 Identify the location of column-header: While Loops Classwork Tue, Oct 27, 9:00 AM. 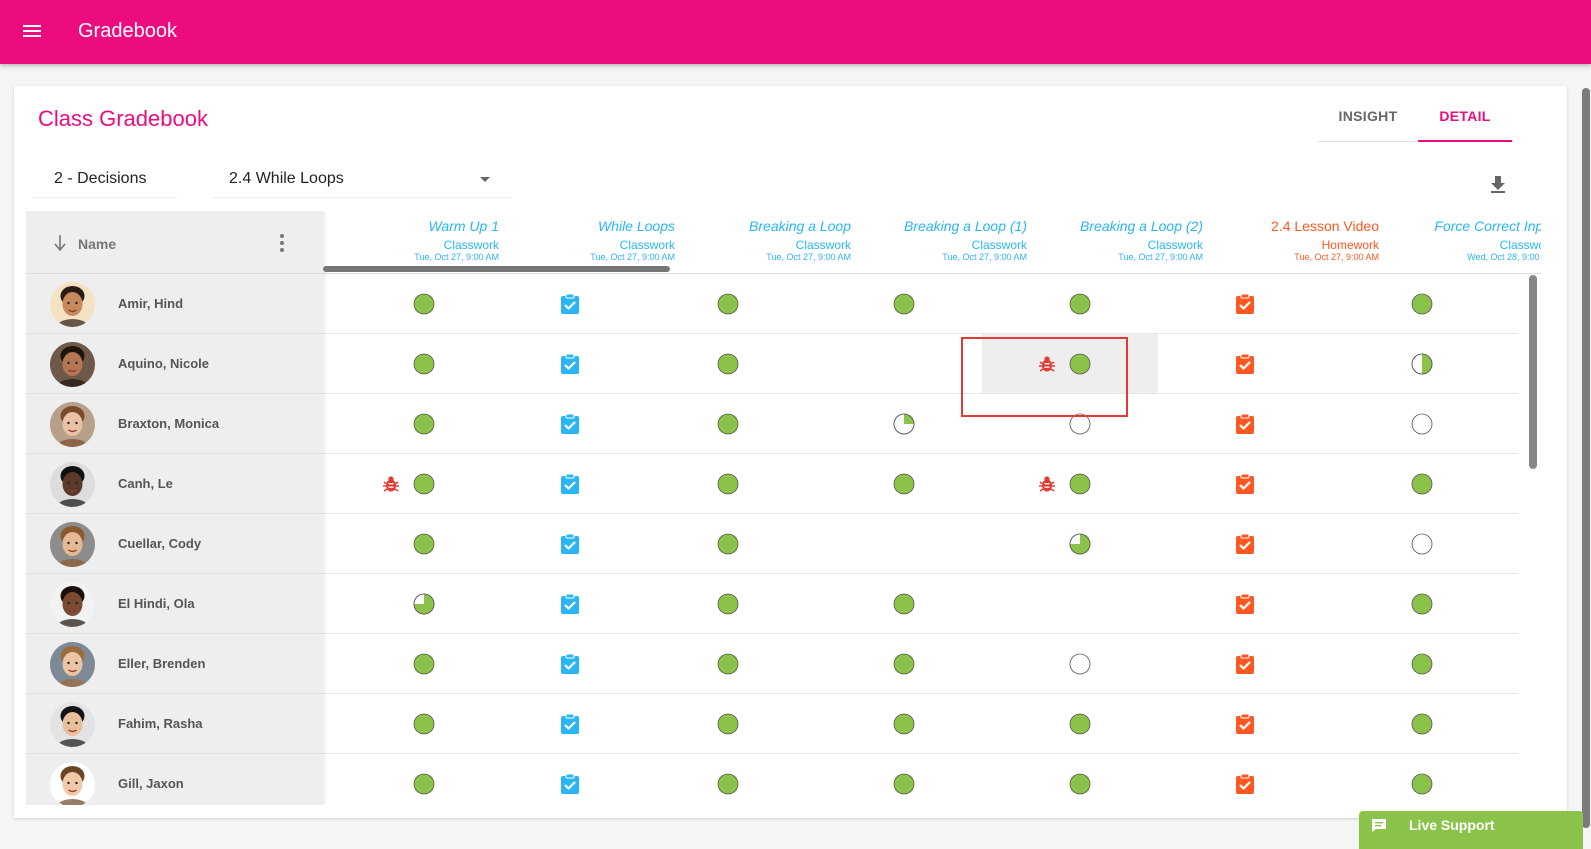
(587, 242).